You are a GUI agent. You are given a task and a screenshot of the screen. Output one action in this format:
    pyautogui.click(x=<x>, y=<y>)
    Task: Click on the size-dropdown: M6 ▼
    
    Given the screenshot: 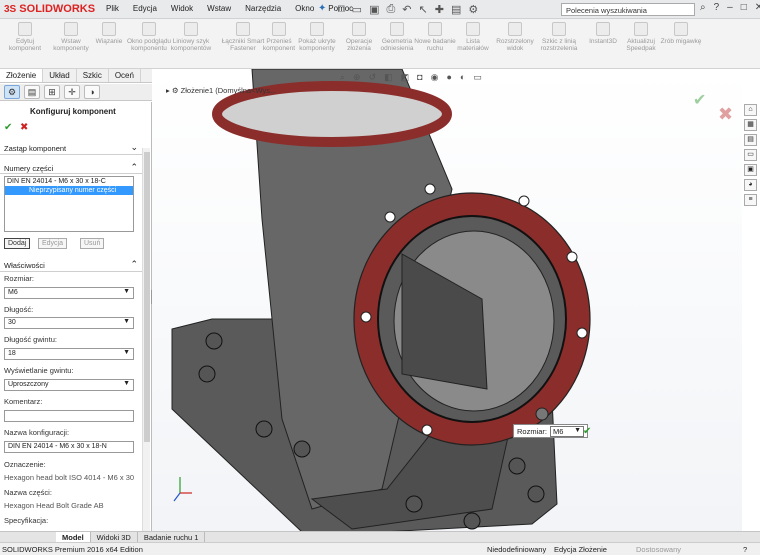 What is the action you would take?
    pyautogui.click(x=69, y=293)
    